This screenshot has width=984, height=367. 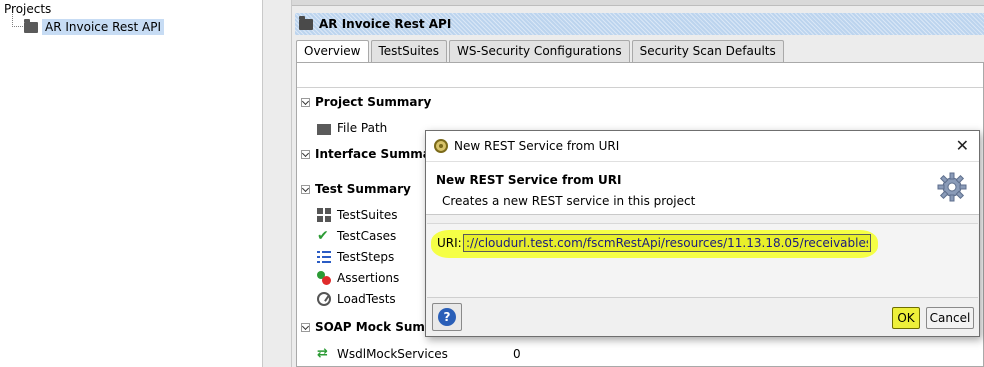 I want to click on tree-item-project-label: AR Invoice Rest API, so click(x=103, y=27).